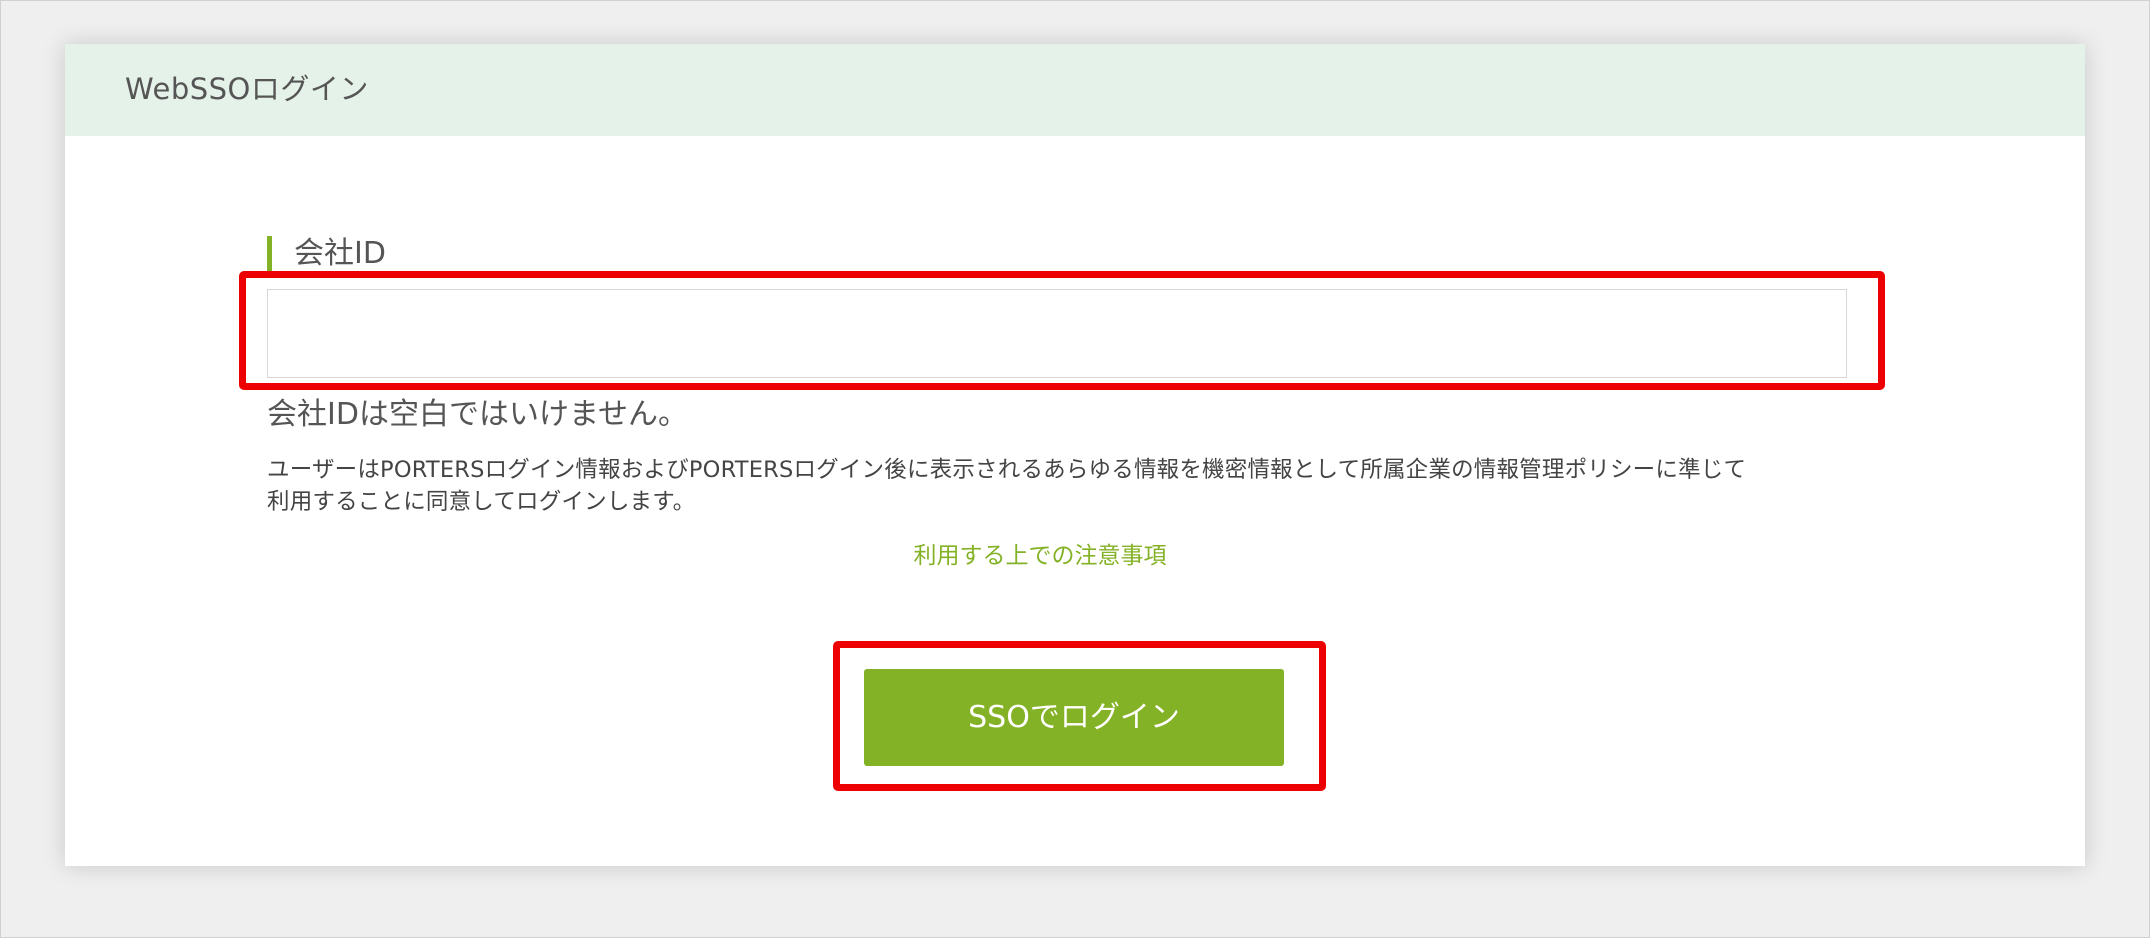 This screenshot has height=938, width=2150. What do you see at coordinates (1057, 333) in the screenshot?
I see `company-id-input` at bounding box center [1057, 333].